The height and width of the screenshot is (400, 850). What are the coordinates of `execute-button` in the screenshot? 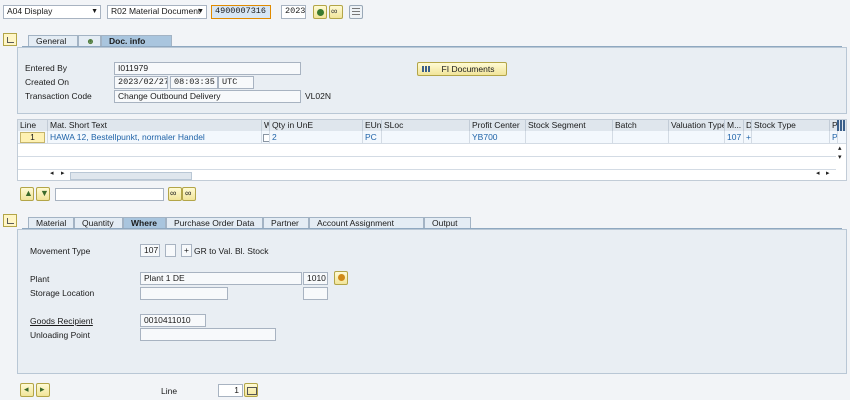 It's located at (320, 12).